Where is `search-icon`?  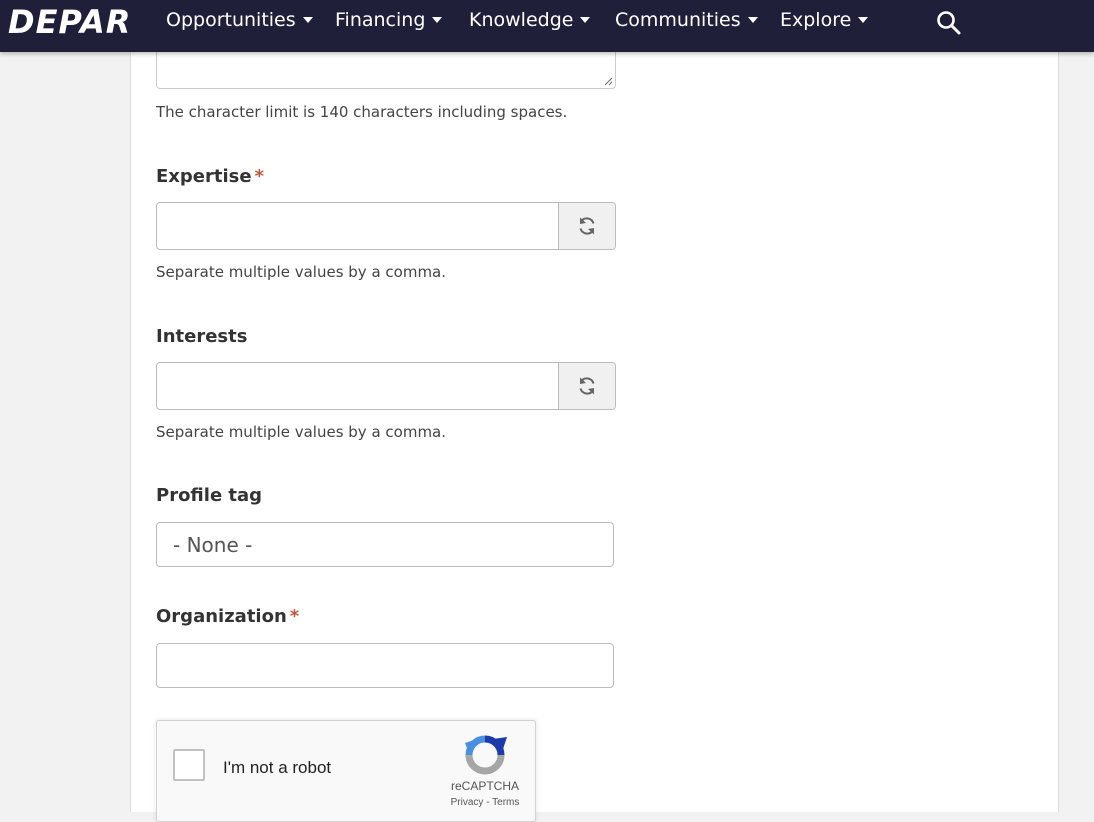 search-icon is located at coordinates (949, 23).